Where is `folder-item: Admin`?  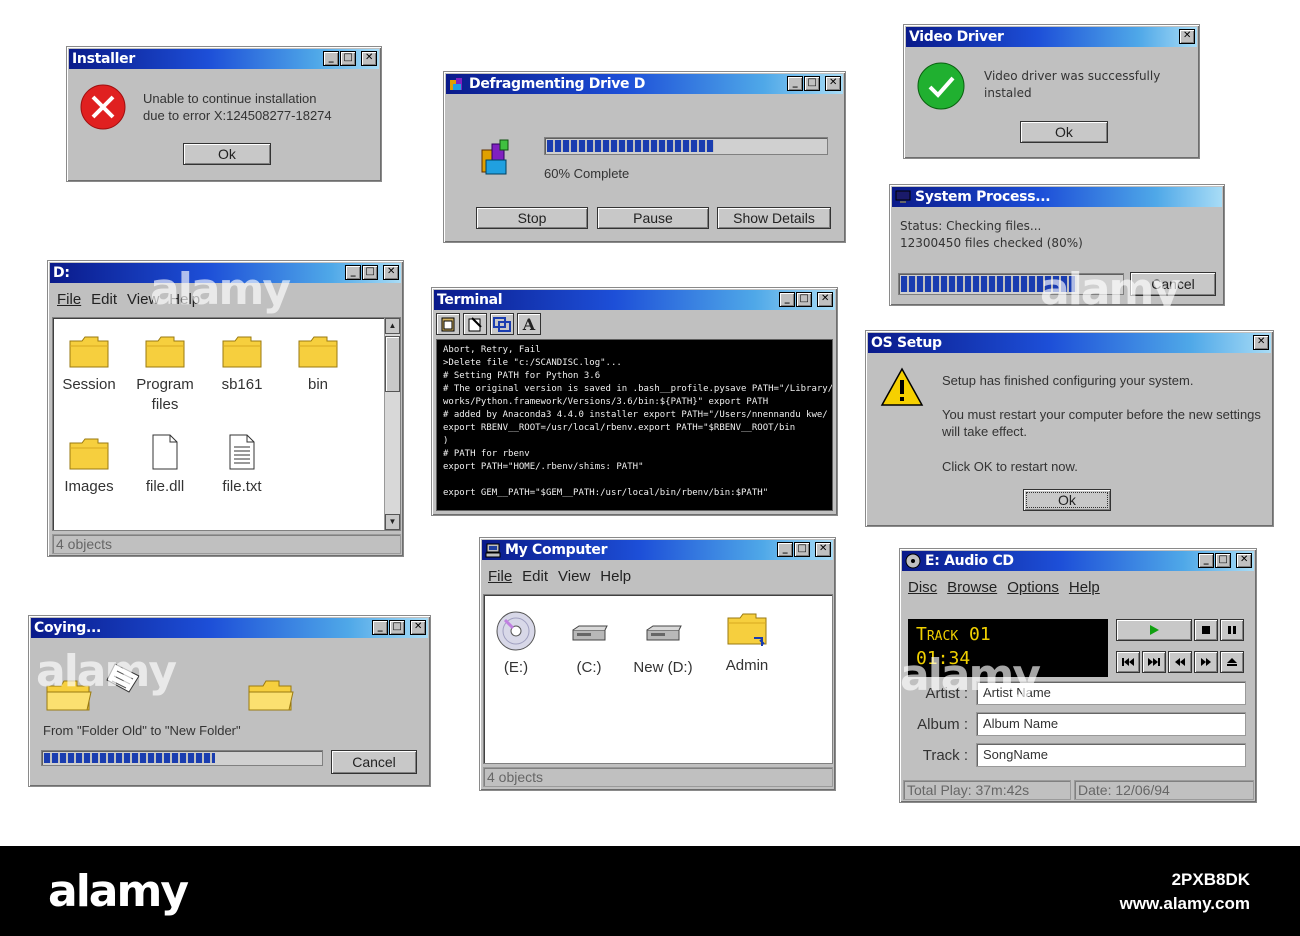 folder-item: Admin is located at coordinates (747, 644).